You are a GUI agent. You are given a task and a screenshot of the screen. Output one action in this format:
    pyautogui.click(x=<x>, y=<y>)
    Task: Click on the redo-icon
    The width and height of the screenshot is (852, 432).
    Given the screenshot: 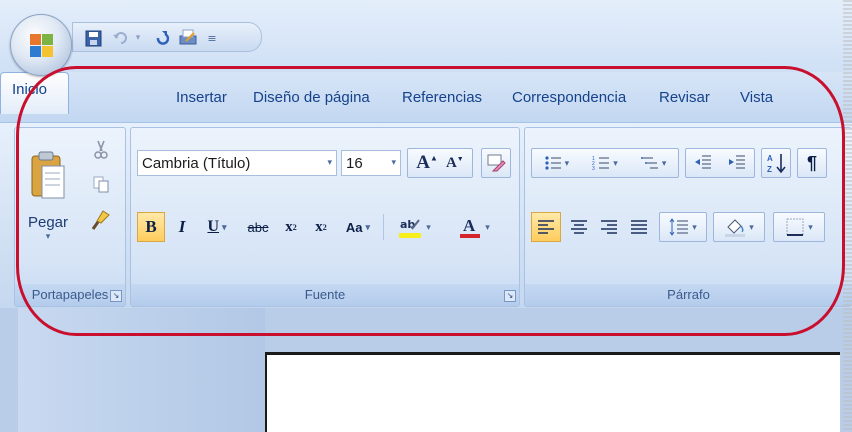 What is the action you would take?
    pyautogui.click(x=161, y=38)
    